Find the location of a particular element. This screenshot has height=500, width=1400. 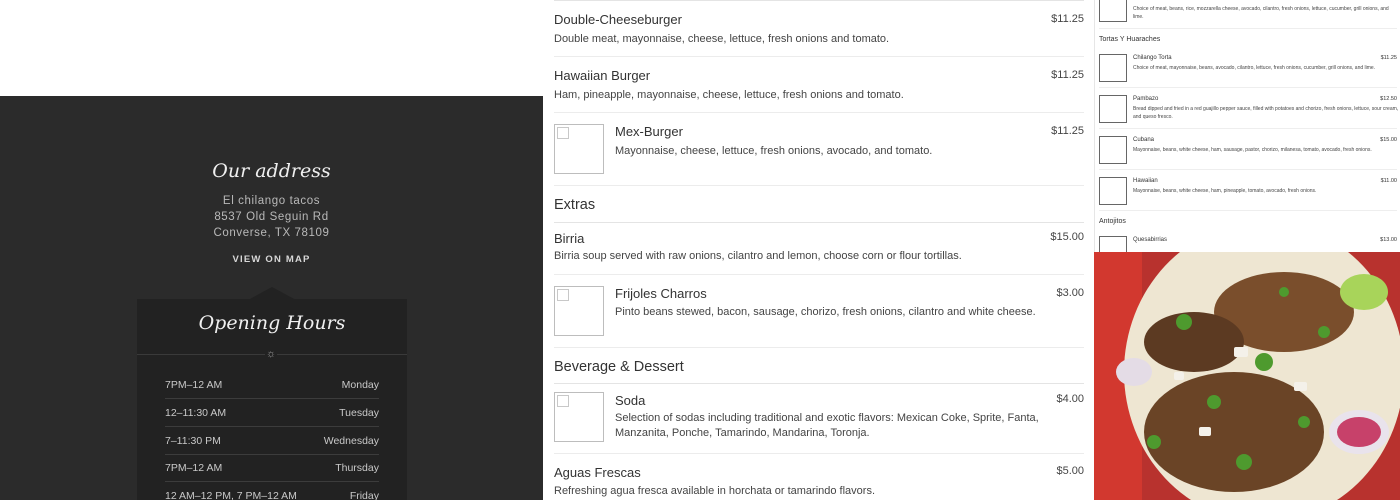

menu-item-name: Hawaiian Burger is located at coordinates (602, 75).